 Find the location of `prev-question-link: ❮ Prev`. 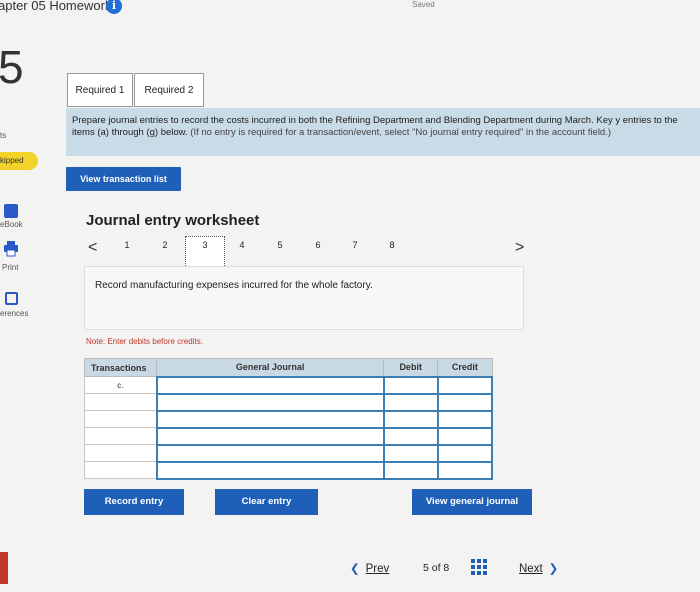

prev-question-link: ❮ Prev is located at coordinates (369, 568).